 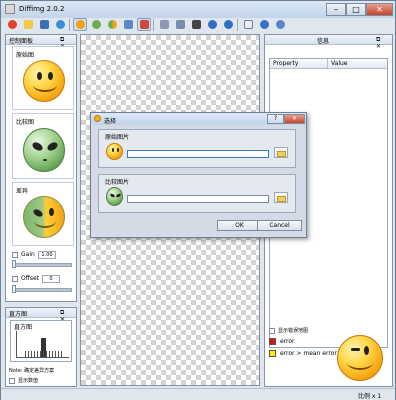 What do you see at coordinates (180, 24) in the screenshot?
I see `sync-icon` at bounding box center [180, 24].